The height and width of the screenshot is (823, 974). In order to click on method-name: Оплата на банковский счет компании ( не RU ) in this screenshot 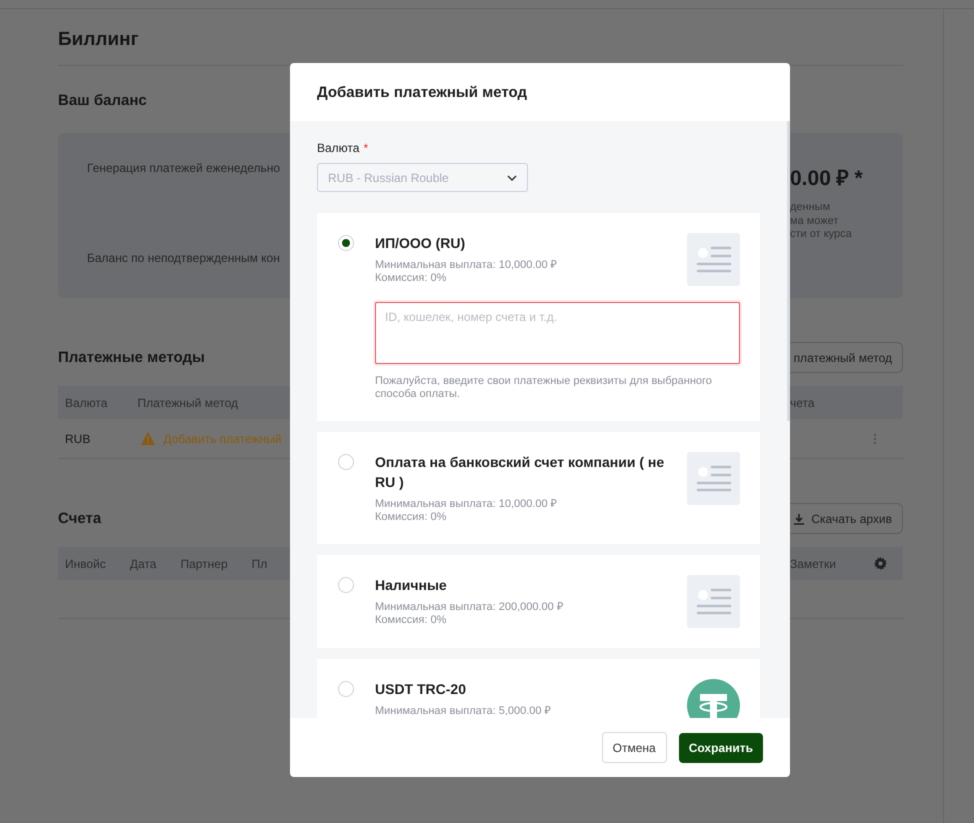, I will do `click(520, 472)`.